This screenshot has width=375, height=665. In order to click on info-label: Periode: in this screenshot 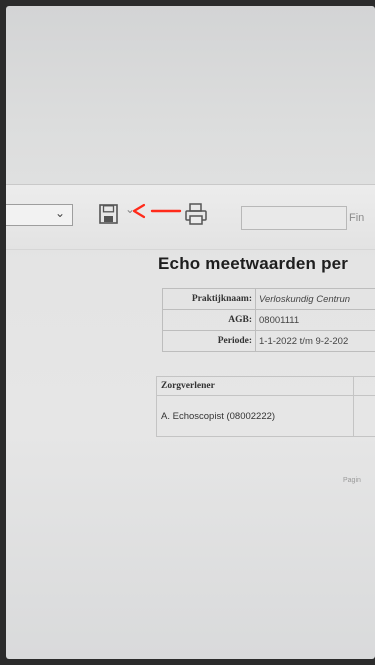, I will do `click(209, 341)`.